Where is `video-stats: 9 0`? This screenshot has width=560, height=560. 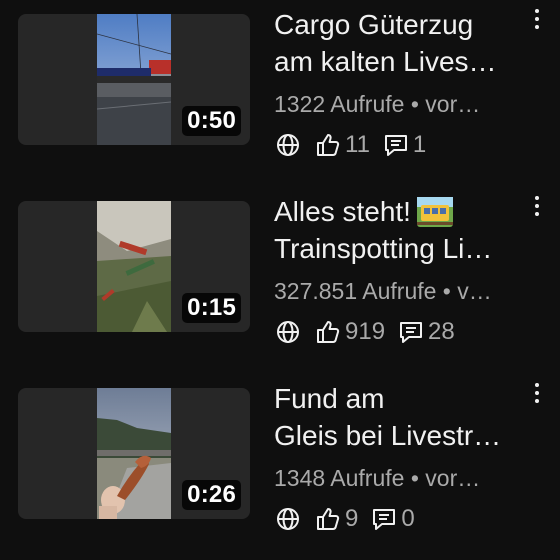
video-stats: 9 0 is located at coordinates (350, 519).